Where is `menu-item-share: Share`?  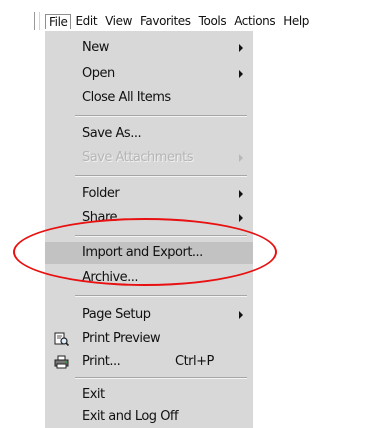 menu-item-share: Share is located at coordinates (149, 218).